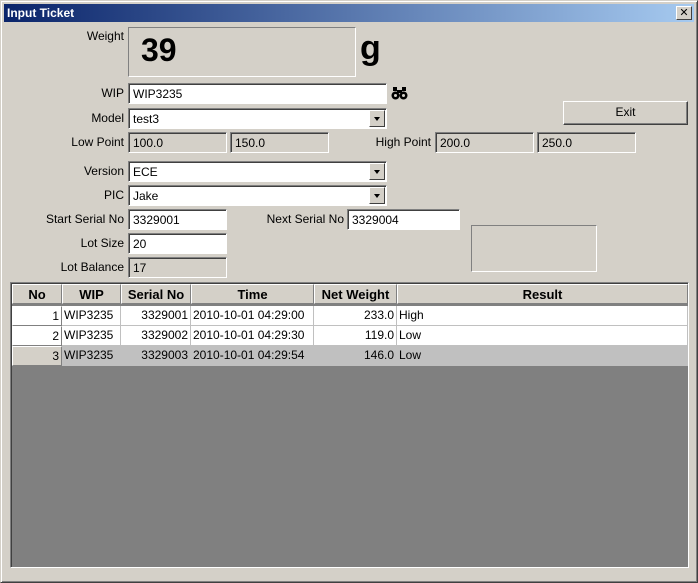 This screenshot has width=698, height=583. What do you see at coordinates (252, 336) in the screenshot?
I see `cell-time: 2010-10-01 04:29:30` at bounding box center [252, 336].